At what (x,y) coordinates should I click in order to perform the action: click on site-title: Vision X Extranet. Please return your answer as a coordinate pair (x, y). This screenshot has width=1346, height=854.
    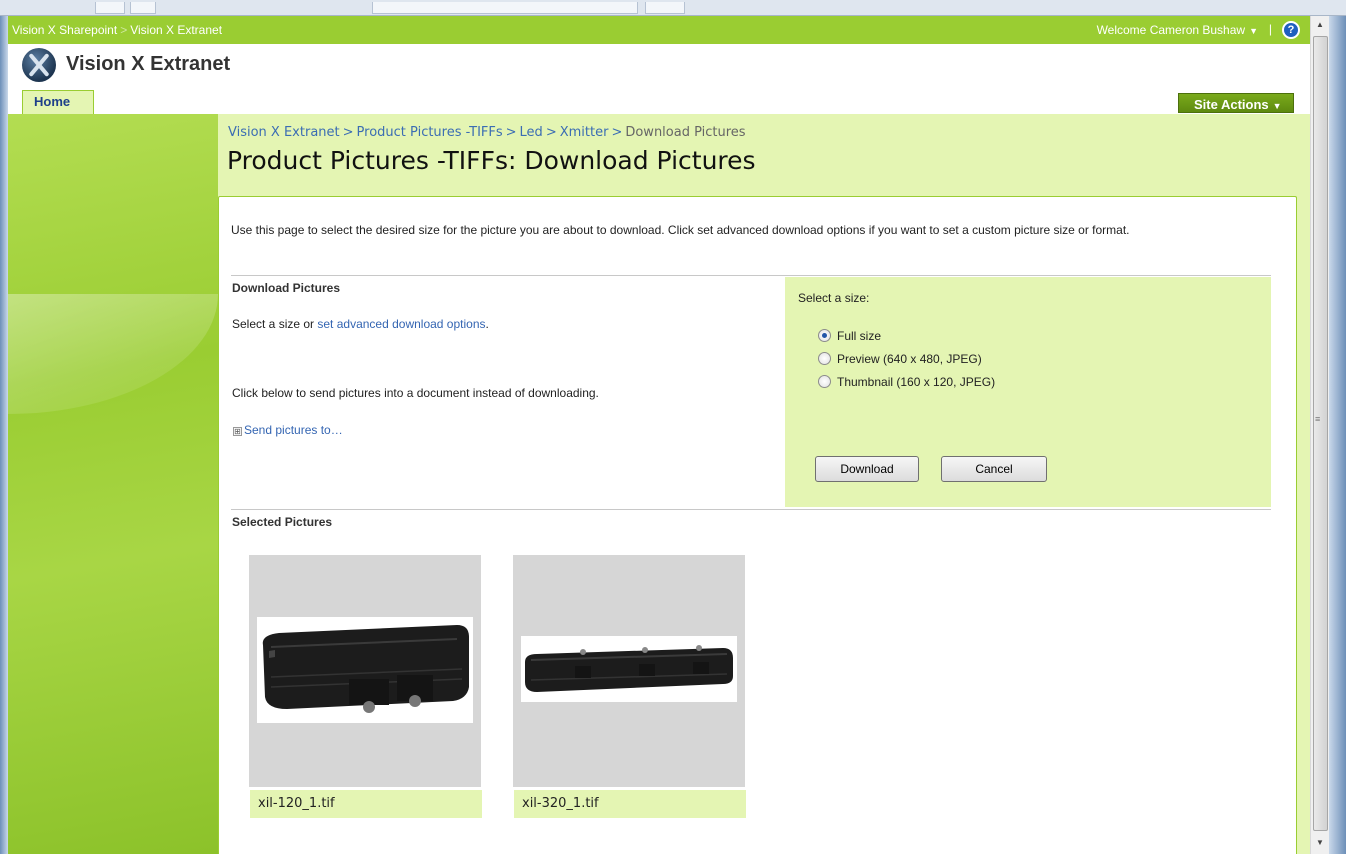
    Looking at the image, I should click on (148, 64).